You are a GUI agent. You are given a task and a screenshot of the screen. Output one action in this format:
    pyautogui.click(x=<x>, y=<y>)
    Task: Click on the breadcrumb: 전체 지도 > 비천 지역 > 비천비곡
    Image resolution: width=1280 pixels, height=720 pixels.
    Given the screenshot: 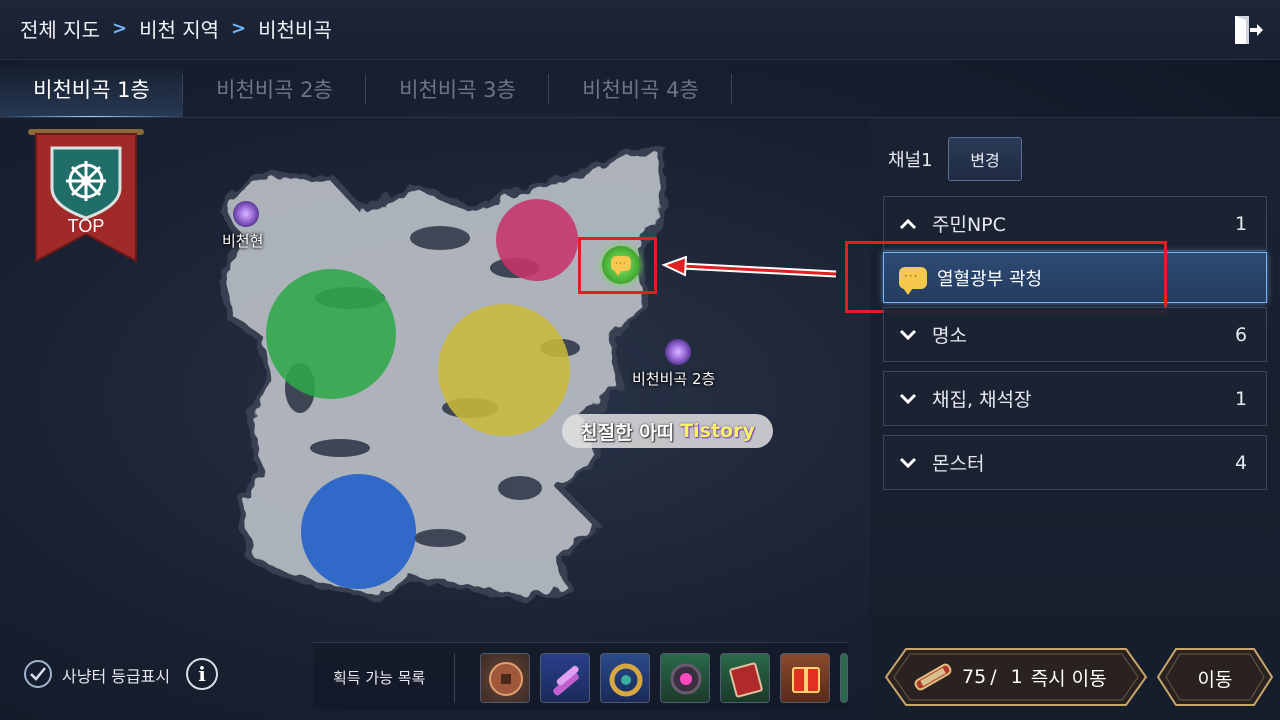 What is the action you would take?
    pyautogui.click(x=176, y=28)
    